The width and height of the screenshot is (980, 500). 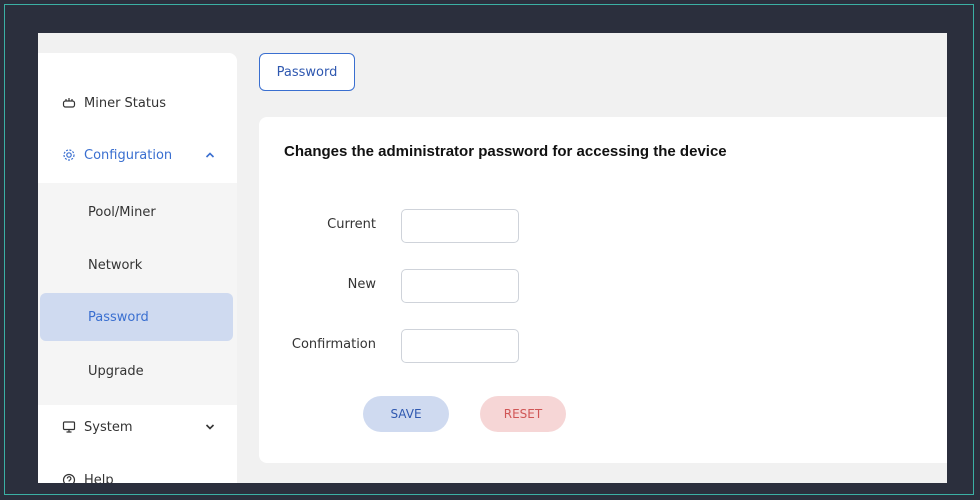 What do you see at coordinates (307, 72) in the screenshot?
I see `tab-password: Password` at bounding box center [307, 72].